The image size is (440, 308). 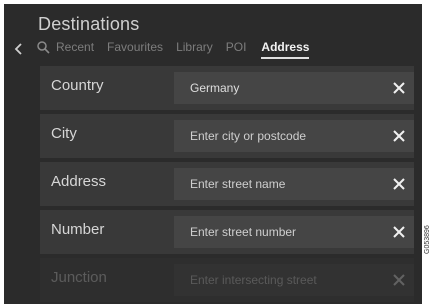 I want to click on address-label: Address, so click(x=79, y=181).